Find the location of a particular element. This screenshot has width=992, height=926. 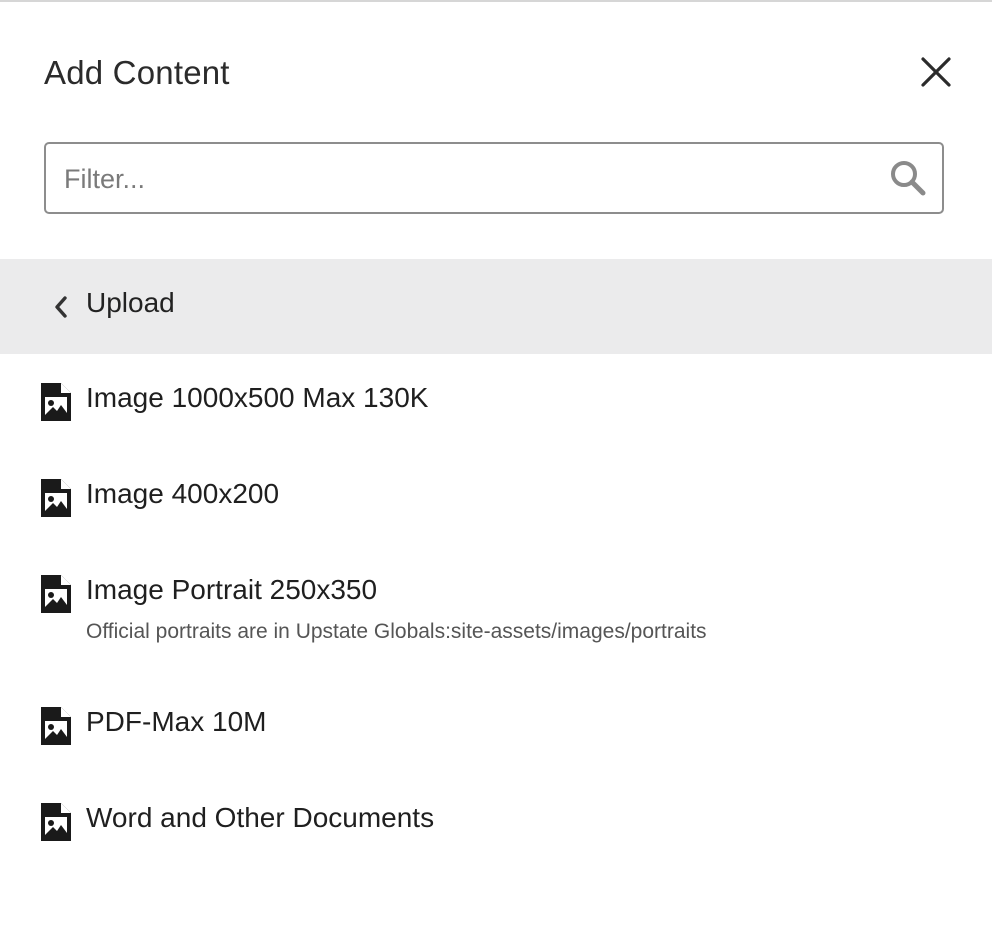

item-label: PDF-Max 10M is located at coordinates (176, 721).